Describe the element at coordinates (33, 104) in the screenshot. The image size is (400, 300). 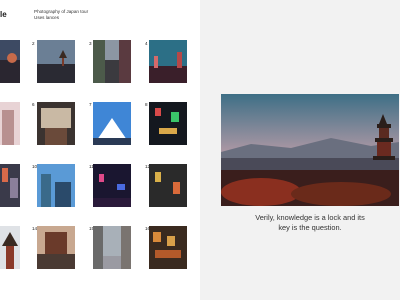
I see `thumbnail-number: 6` at that location.